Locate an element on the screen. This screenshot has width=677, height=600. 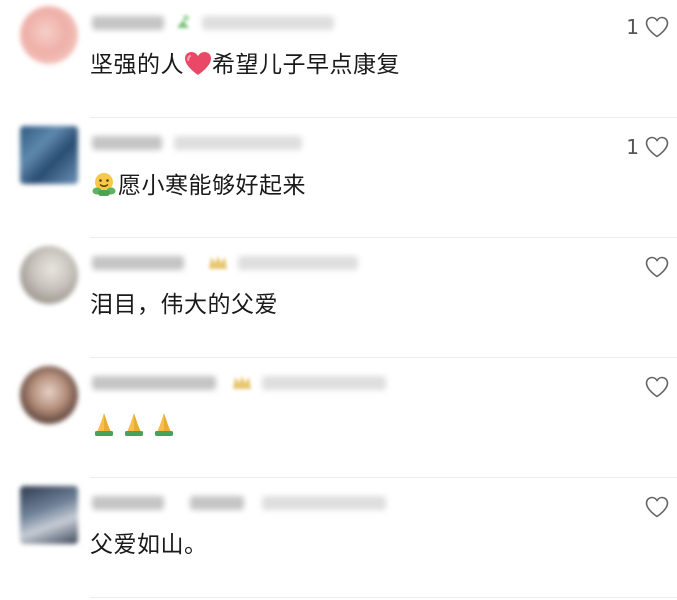
comment-text is located at coordinates (135, 425).